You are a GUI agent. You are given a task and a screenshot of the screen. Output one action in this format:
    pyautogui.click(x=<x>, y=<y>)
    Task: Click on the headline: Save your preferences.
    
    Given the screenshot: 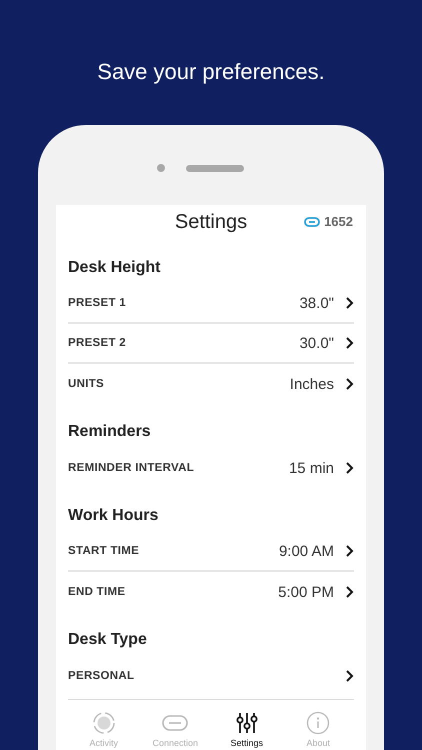 What is the action you would take?
    pyautogui.click(x=211, y=72)
    